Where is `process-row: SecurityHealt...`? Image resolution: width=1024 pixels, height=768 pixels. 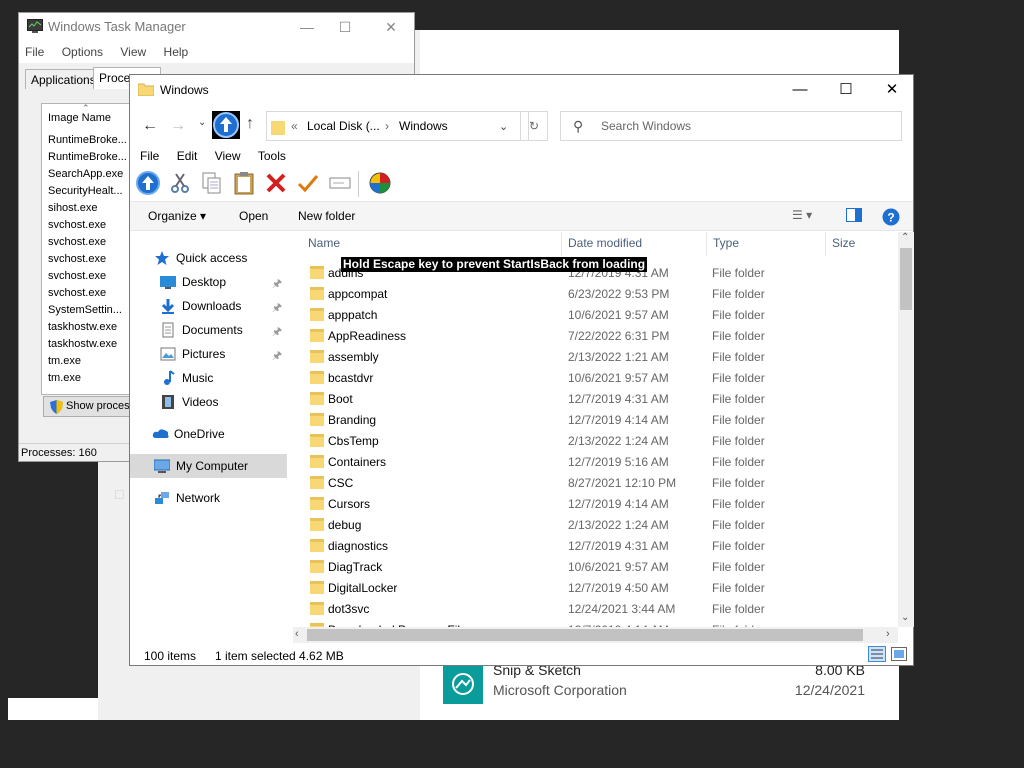
process-row: SecurityHealt... is located at coordinates (85, 191).